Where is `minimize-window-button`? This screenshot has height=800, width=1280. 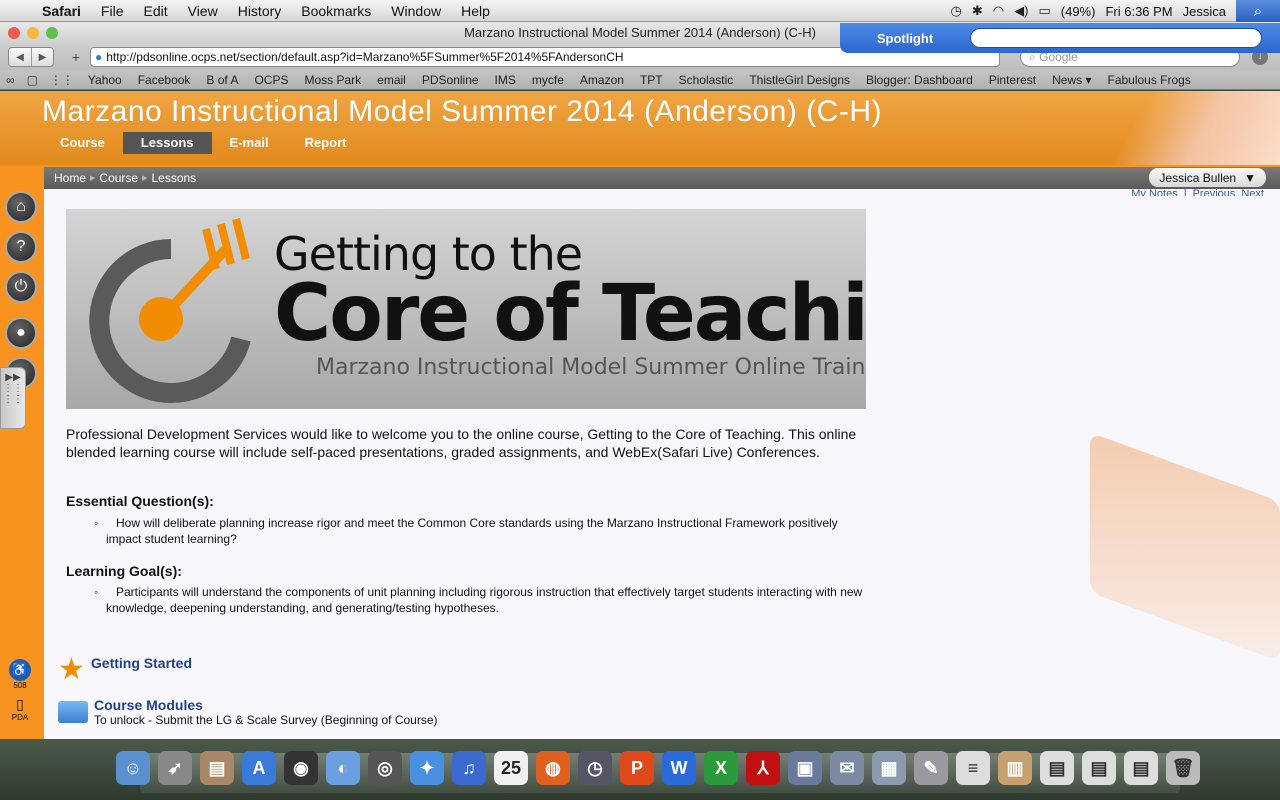 minimize-window-button is located at coordinates (33, 33).